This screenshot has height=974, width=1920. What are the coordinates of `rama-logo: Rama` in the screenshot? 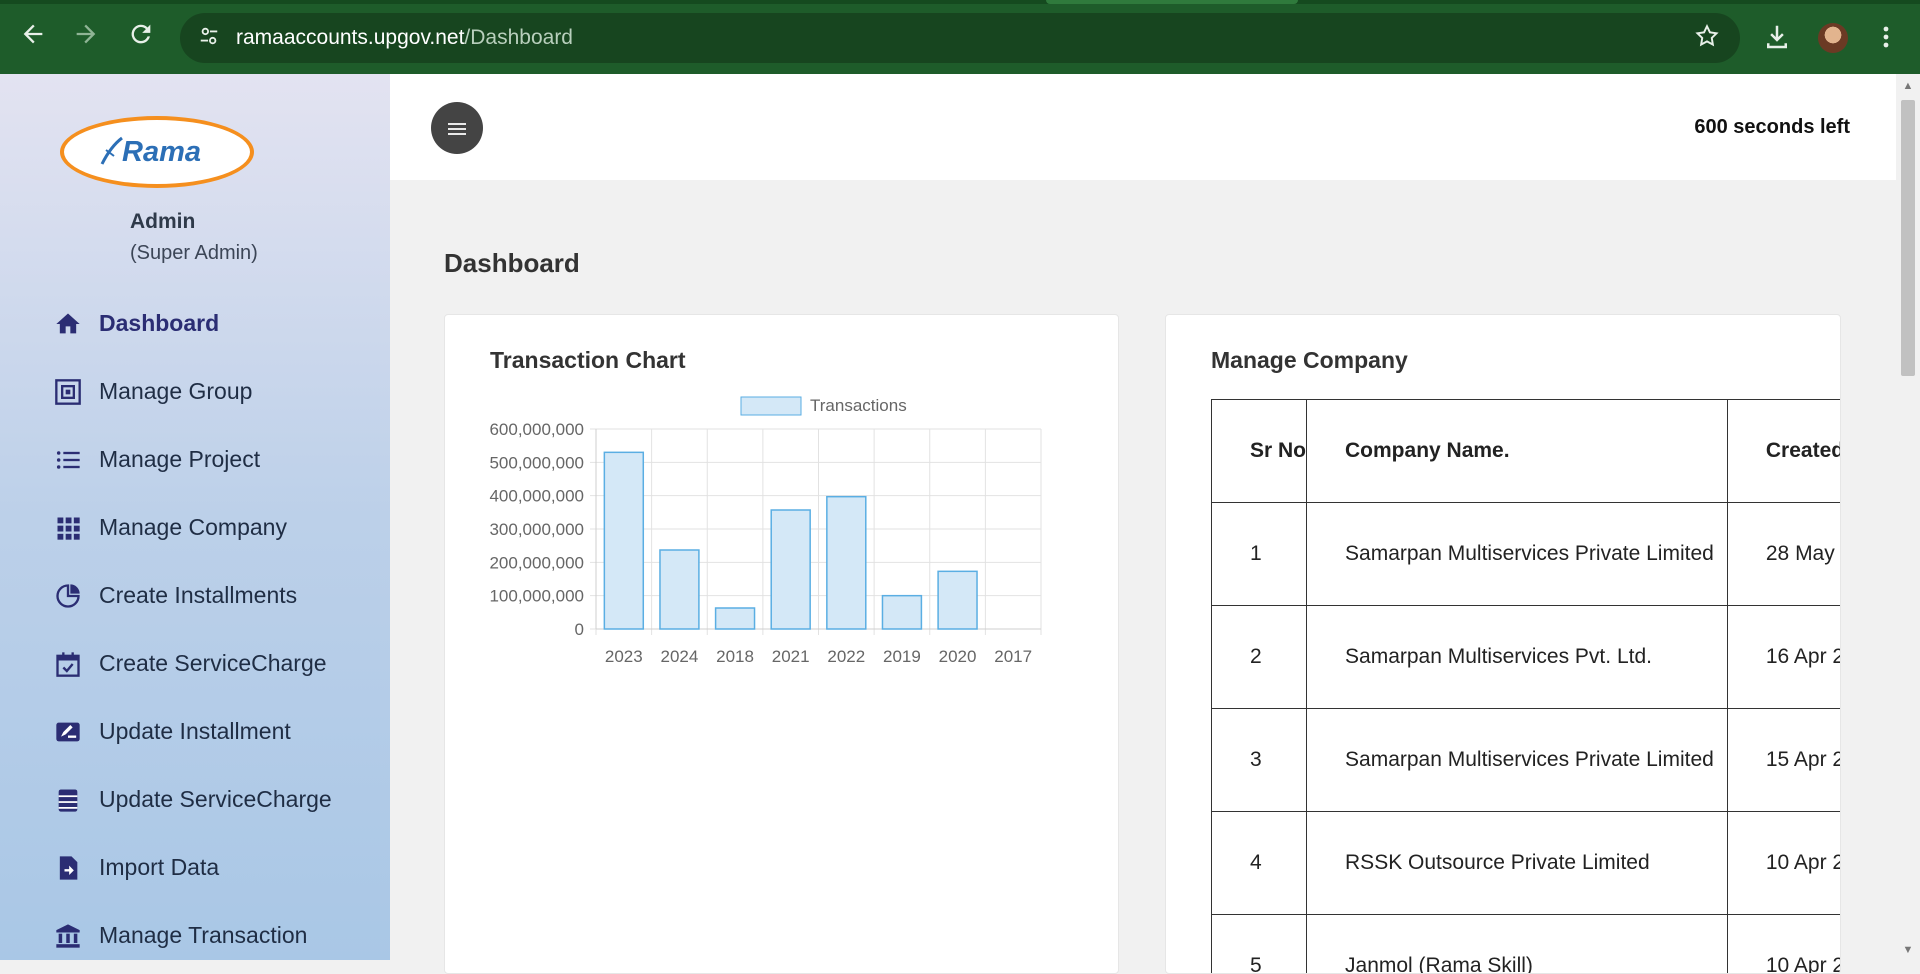 It's located at (157, 152).